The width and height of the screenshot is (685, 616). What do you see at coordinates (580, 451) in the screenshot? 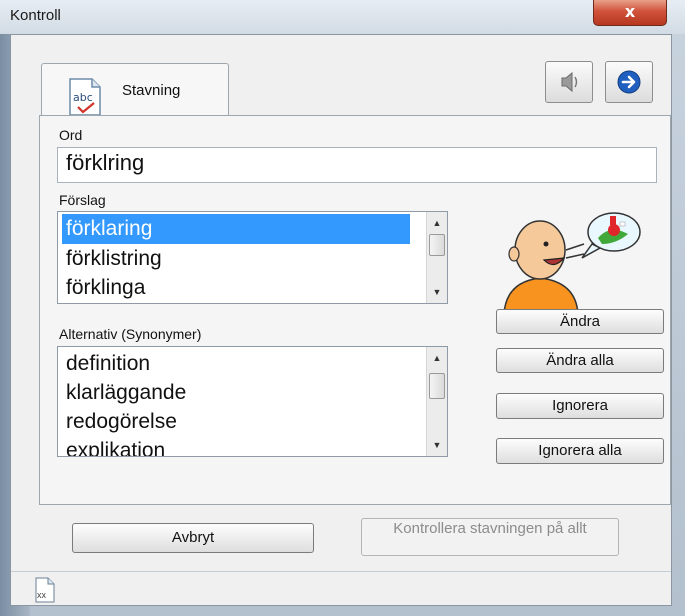
I see `ignore-all-button: Ignorera alla` at bounding box center [580, 451].